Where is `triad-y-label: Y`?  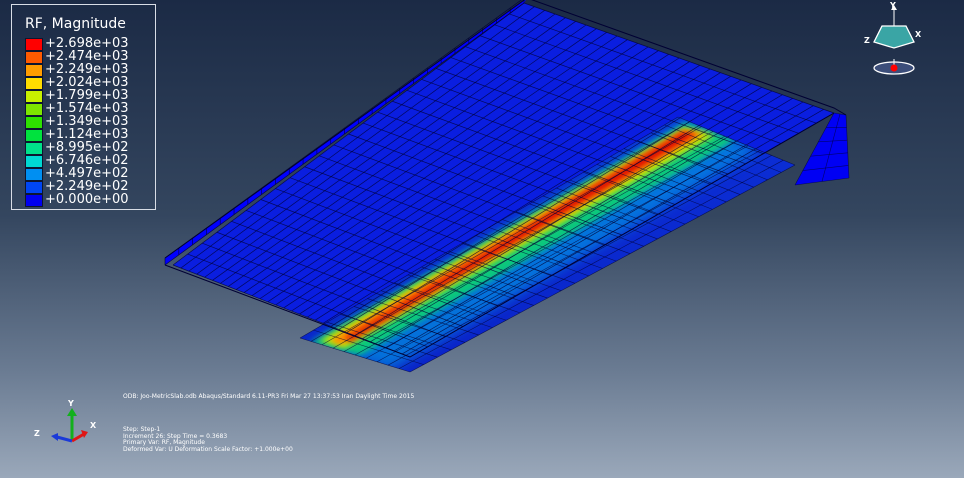 triad-y-label: Y is located at coordinates (70, 403).